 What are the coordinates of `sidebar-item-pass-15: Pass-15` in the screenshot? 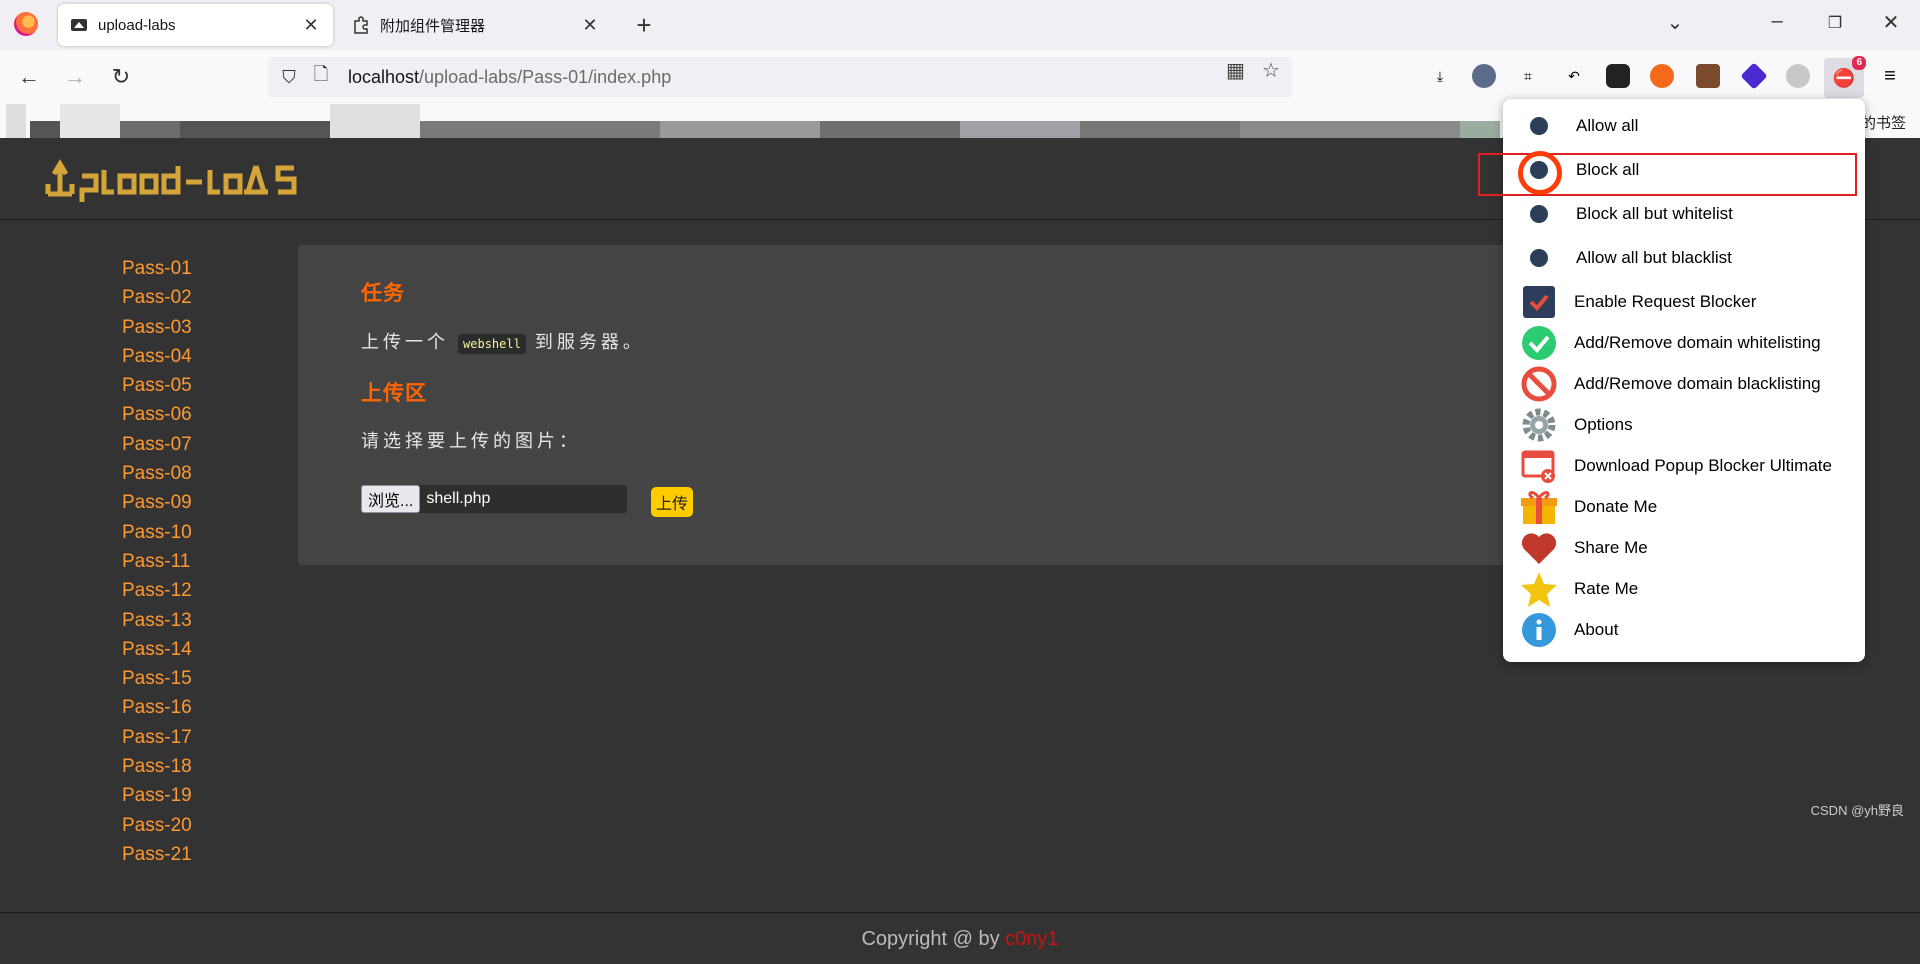 It's located at (172, 678).